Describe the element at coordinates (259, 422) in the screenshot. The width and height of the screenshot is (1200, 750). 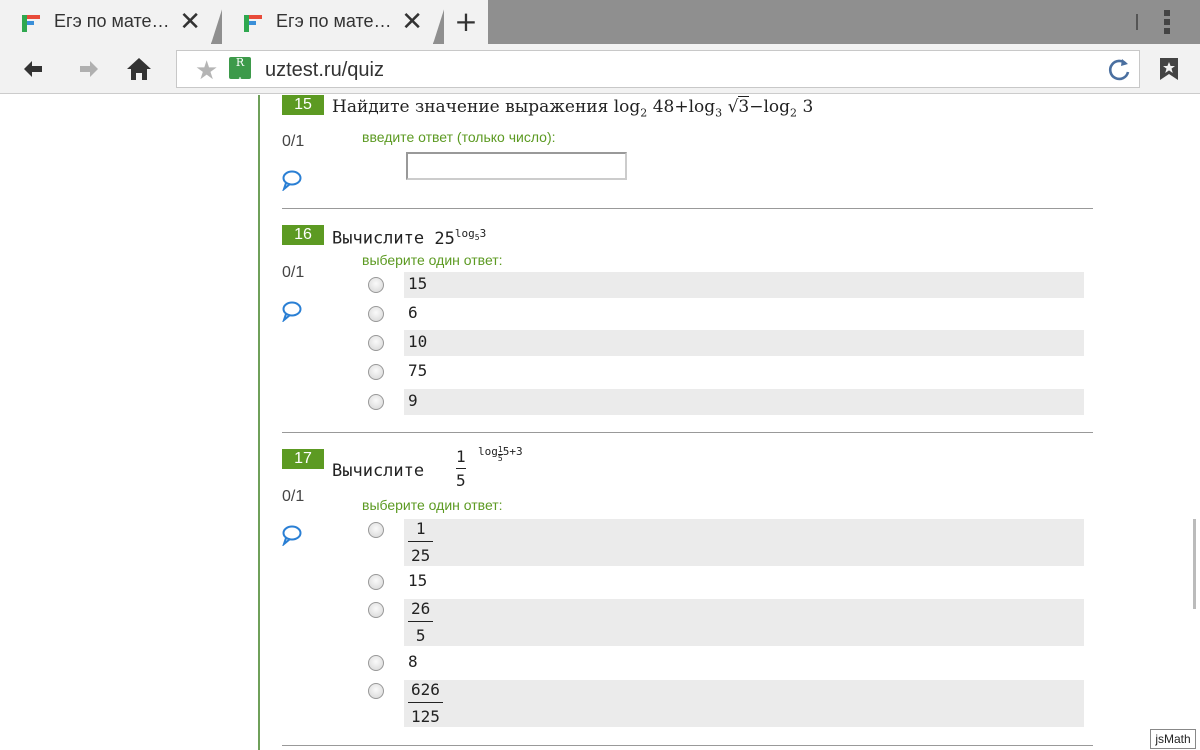
I see `left-green-rule` at that location.